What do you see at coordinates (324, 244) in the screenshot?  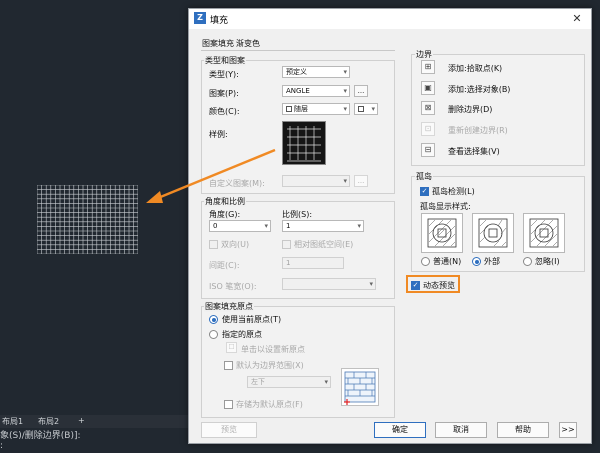 I see `relative-paper-space-label: 相对图纸空间(E)` at bounding box center [324, 244].